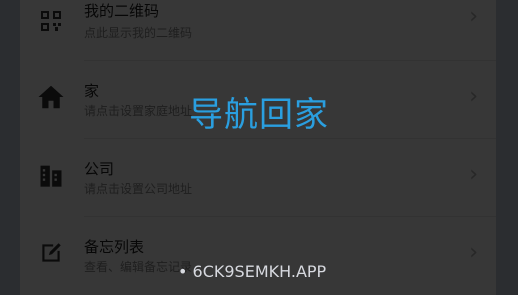 The height and width of the screenshot is (295, 518). I want to click on watermark: • 6CK9SEMKH.APP, so click(252, 271).